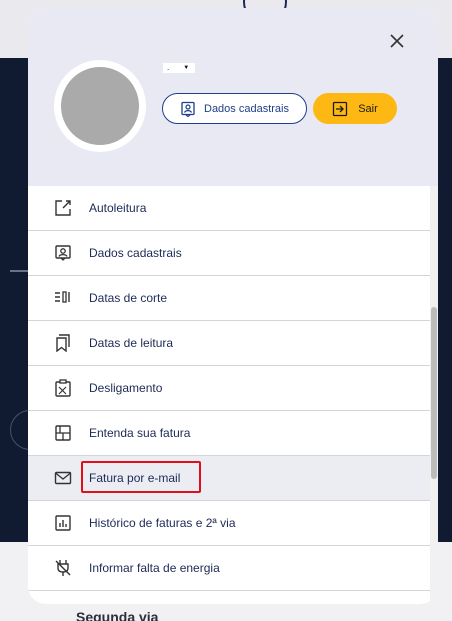 Image resolution: width=452 pixels, height=621 pixels. What do you see at coordinates (229, 298) in the screenshot?
I see `menu-item-datas-de-corte: Datas de corte` at bounding box center [229, 298].